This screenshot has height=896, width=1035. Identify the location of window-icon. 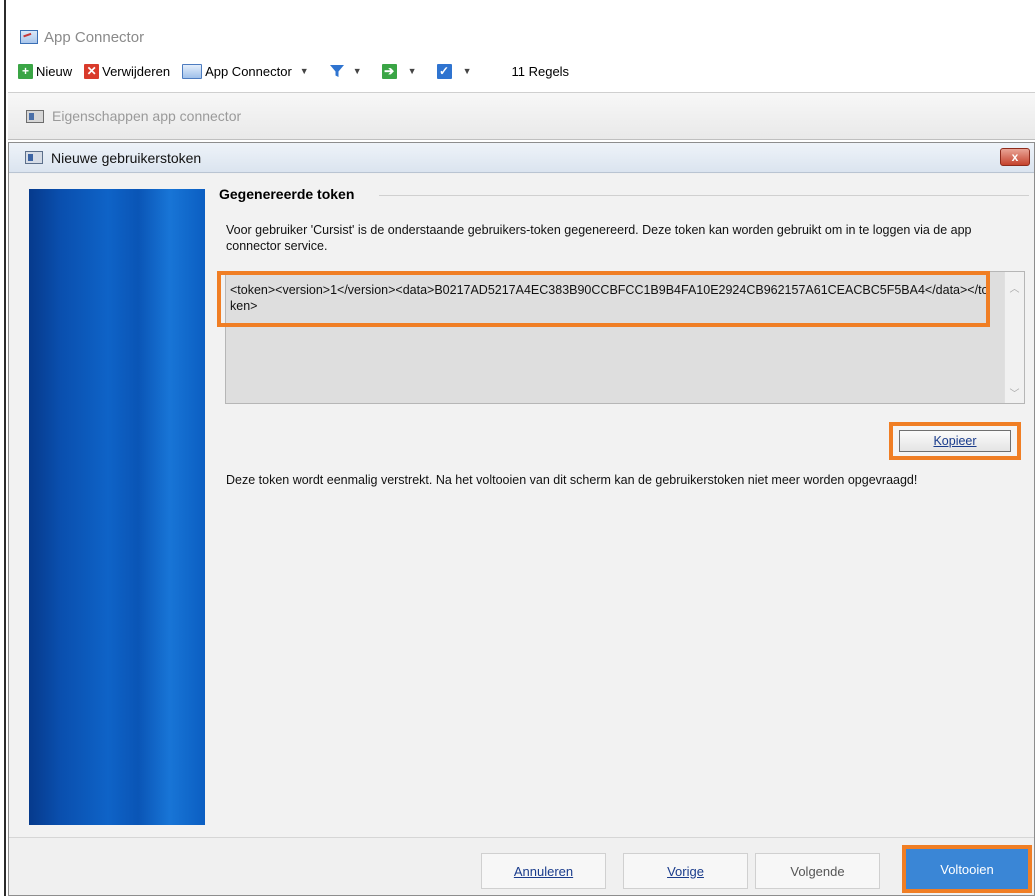
(192, 71).